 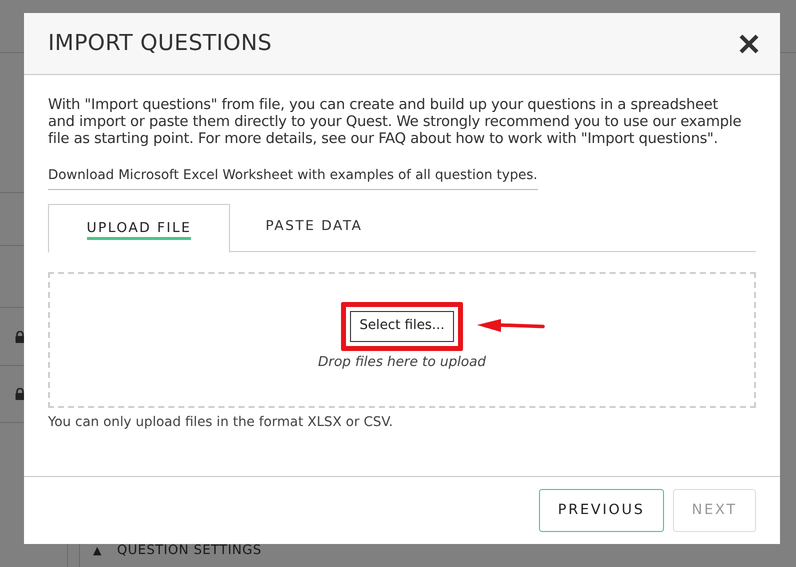 I want to click on section-title: QUESTION SETTINGS, so click(x=189, y=550).